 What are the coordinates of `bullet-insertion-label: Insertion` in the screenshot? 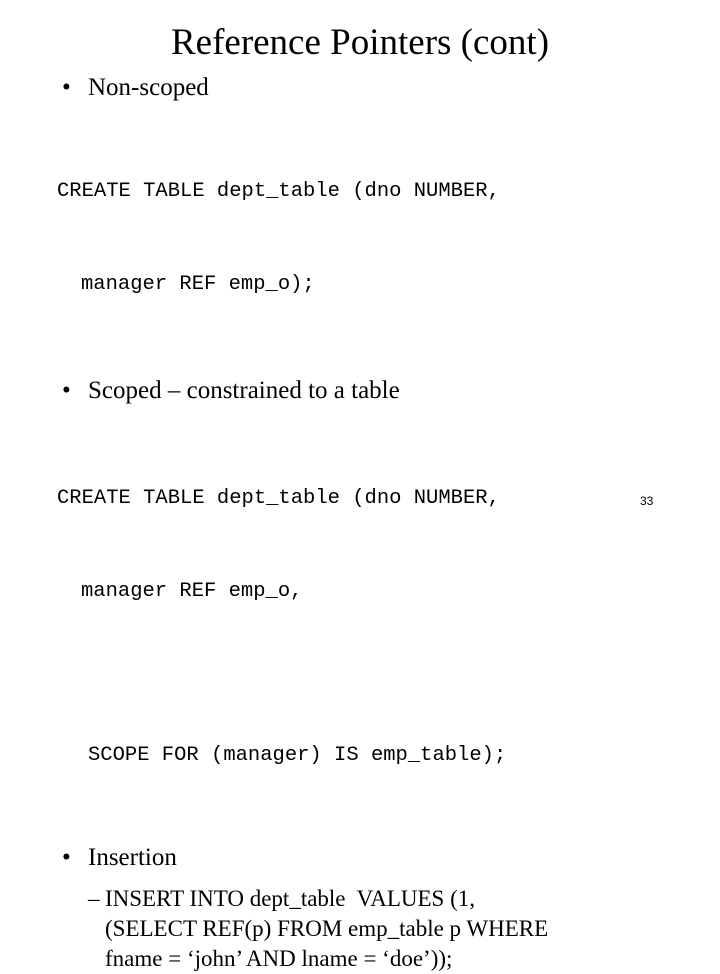 It's located at (132, 857).